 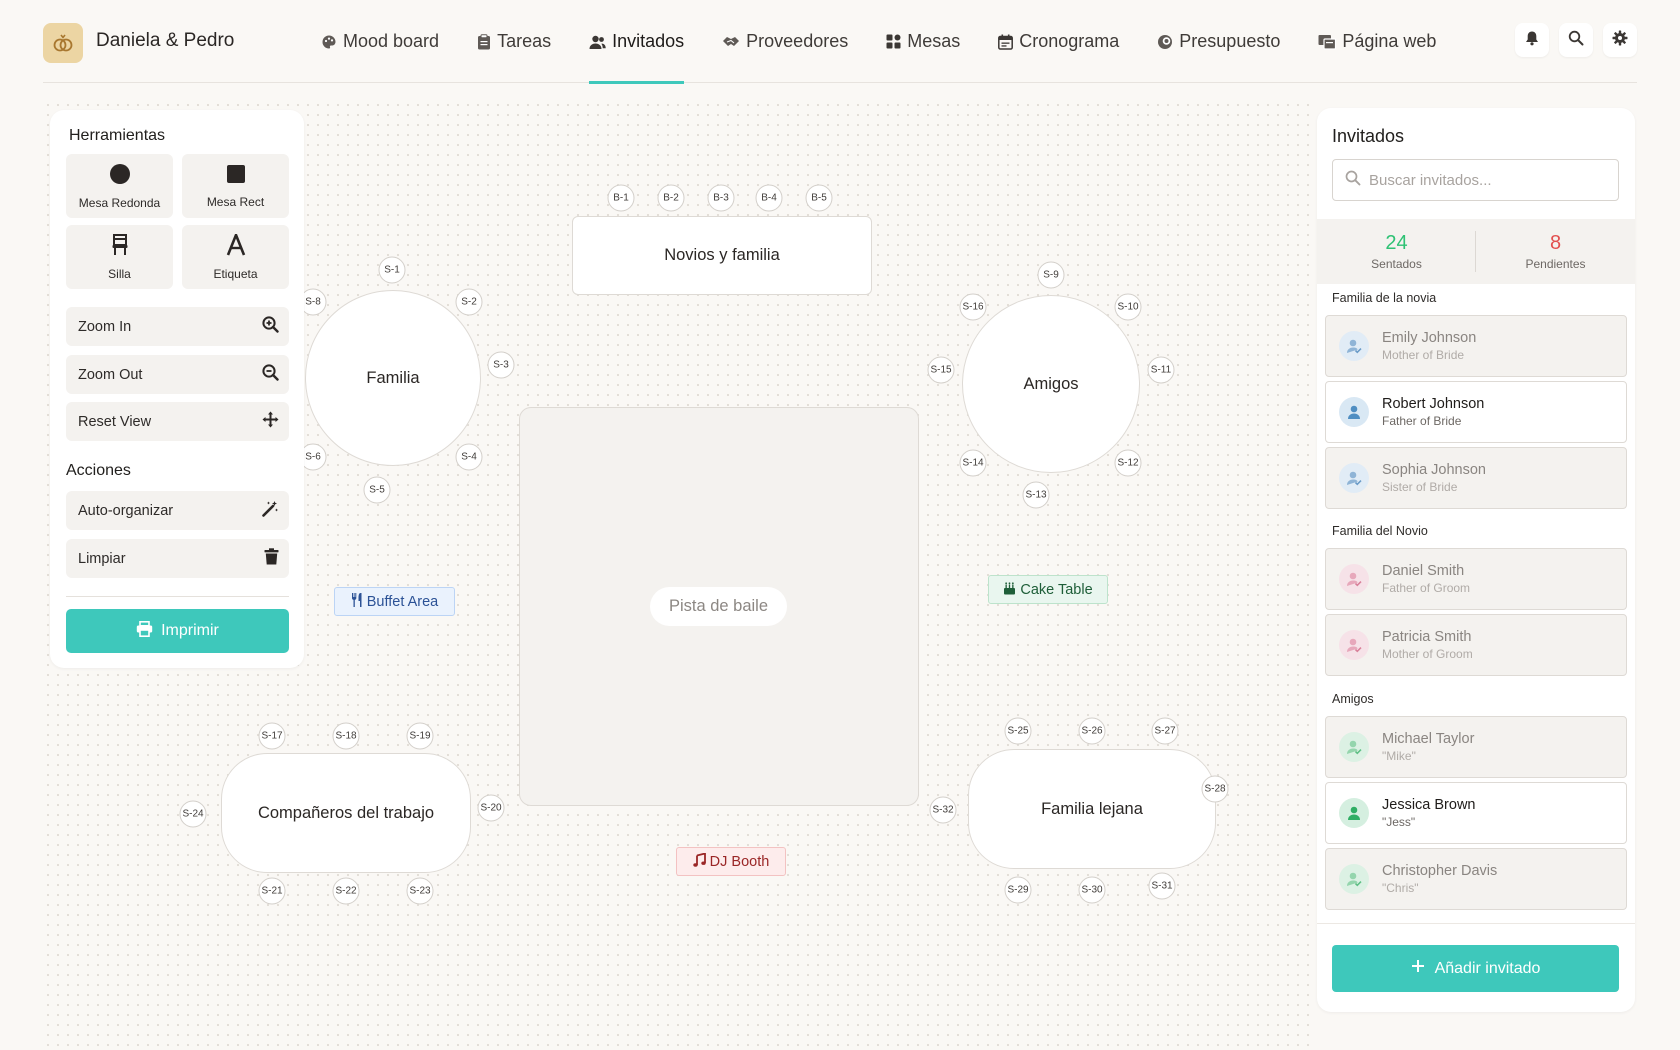 I want to click on seat-s-19: S-19, so click(x=420, y=736).